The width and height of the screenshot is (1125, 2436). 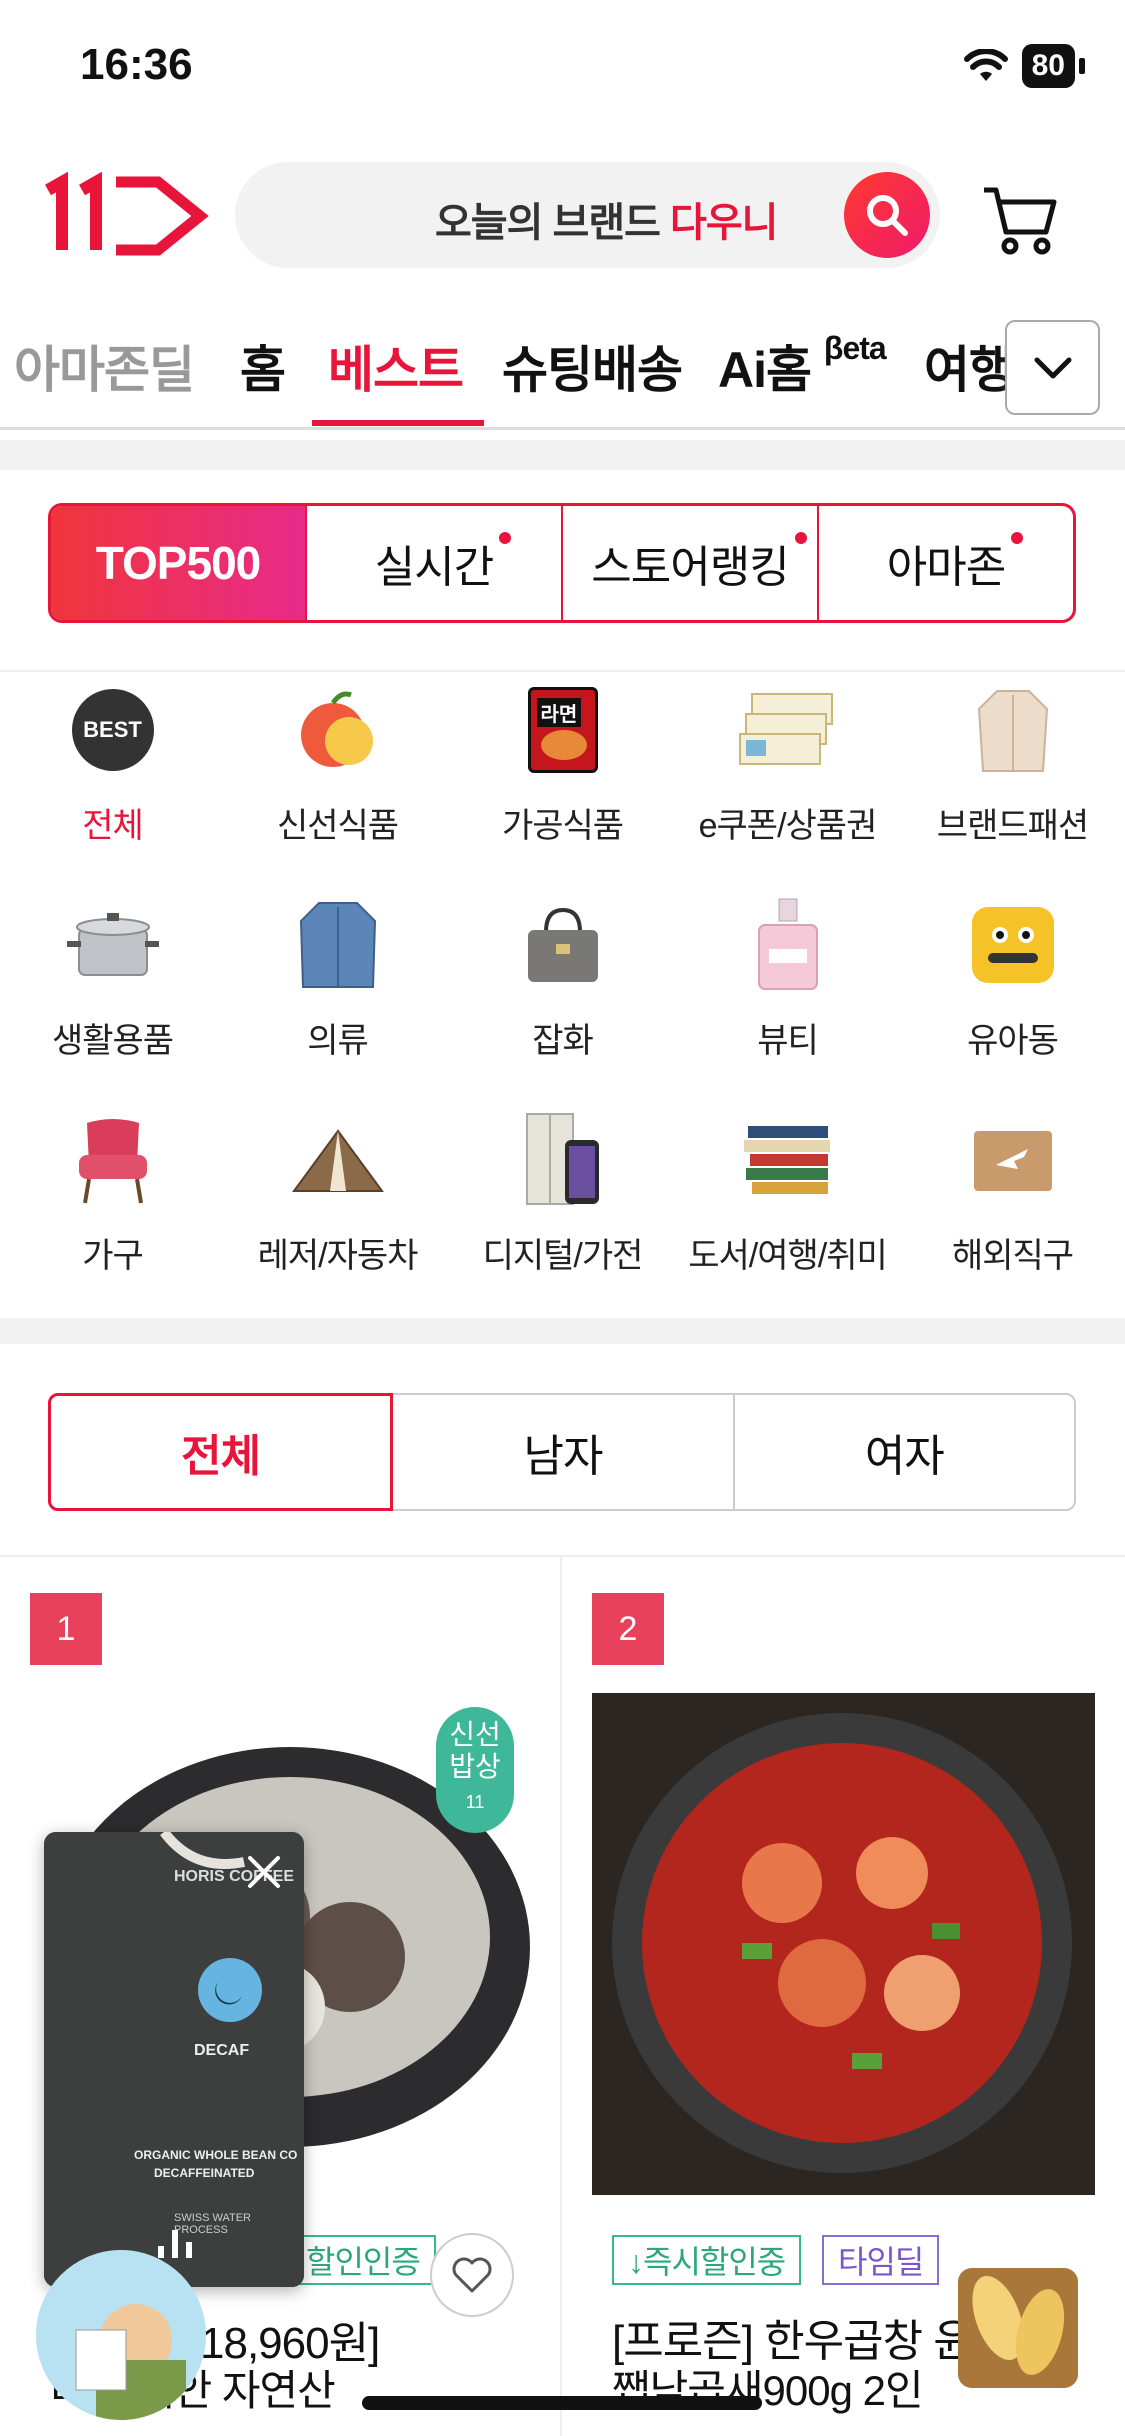 What do you see at coordinates (561, 1996) in the screenshot?
I see `product-divider` at bounding box center [561, 1996].